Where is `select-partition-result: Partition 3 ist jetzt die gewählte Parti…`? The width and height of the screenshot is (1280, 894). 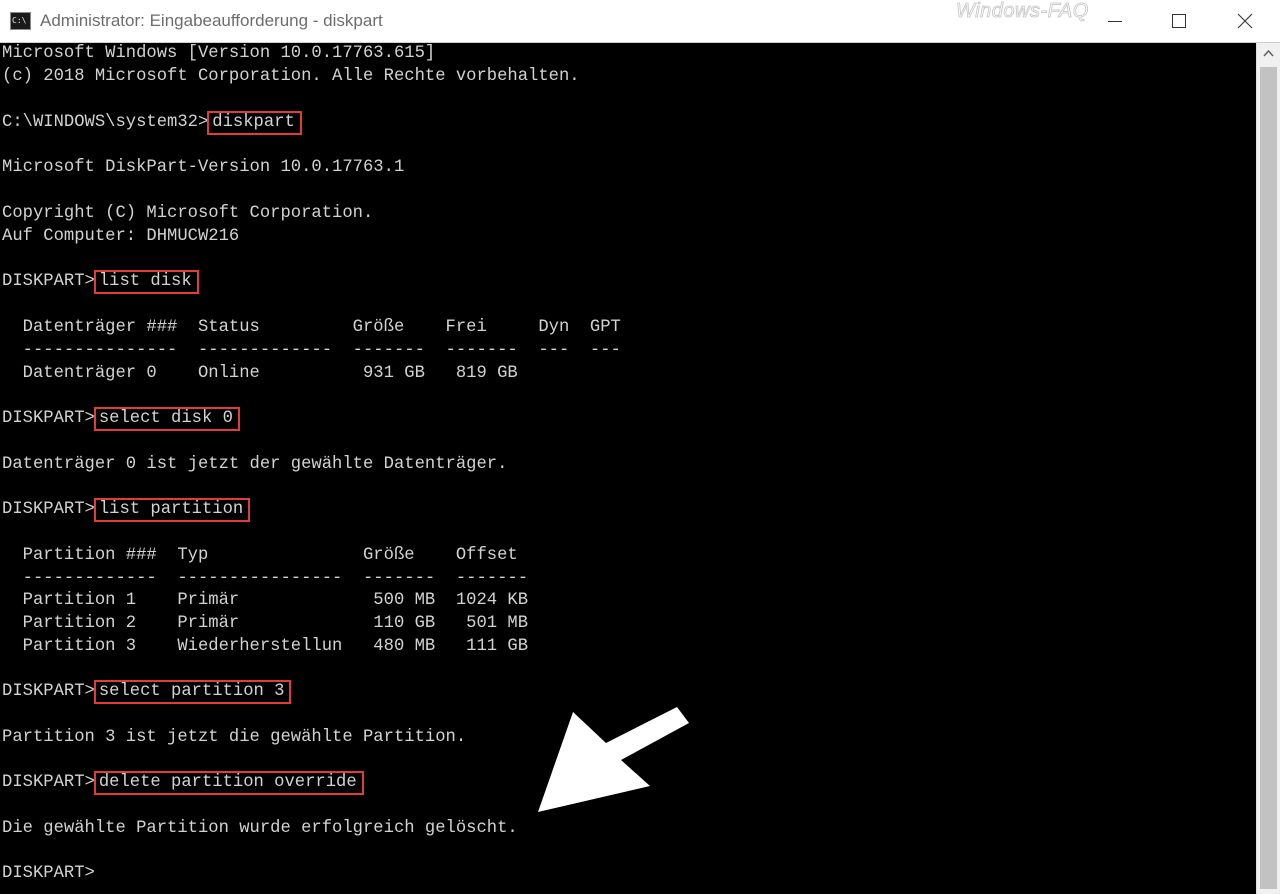 select-partition-result: Partition 3 ist jetzt die gewählte Parti… is located at coordinates (234, 737).